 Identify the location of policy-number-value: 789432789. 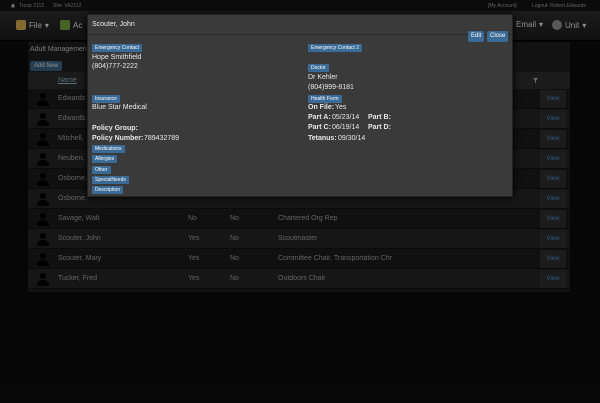
(162, 138).